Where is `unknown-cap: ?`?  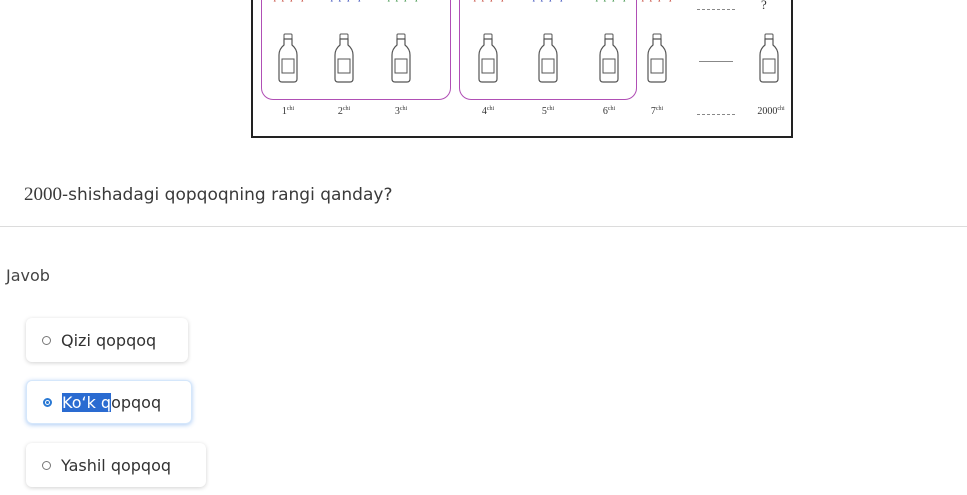 unknown-cap: ? is located at coordinates (764, 6).